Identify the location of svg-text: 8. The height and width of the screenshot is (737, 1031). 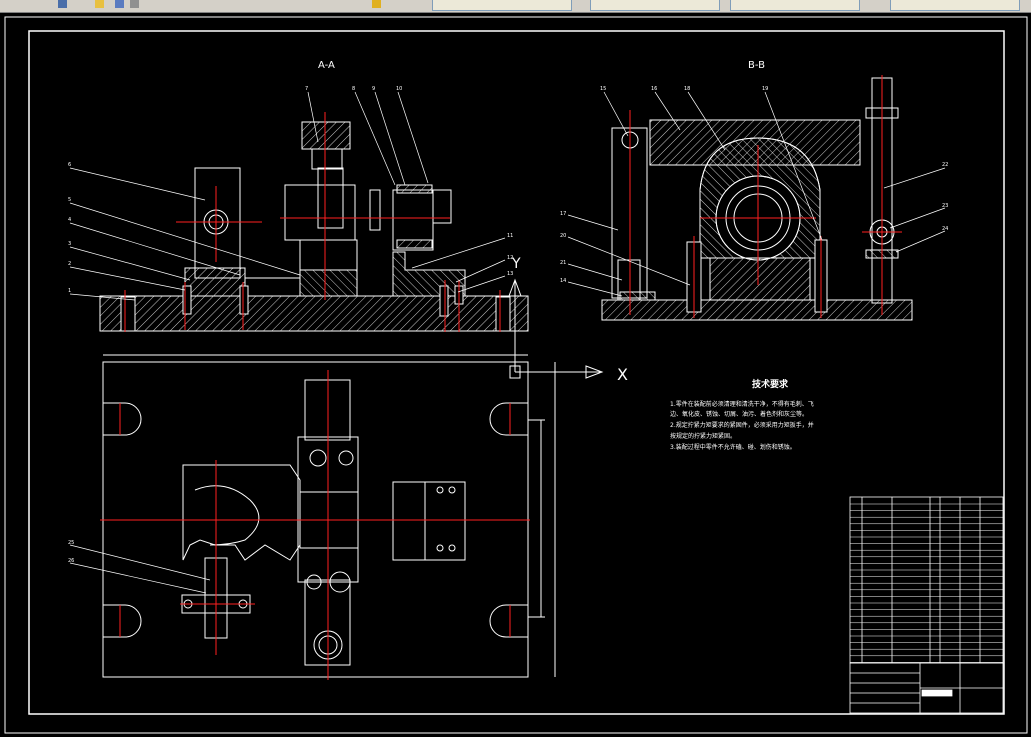
(353, 89).